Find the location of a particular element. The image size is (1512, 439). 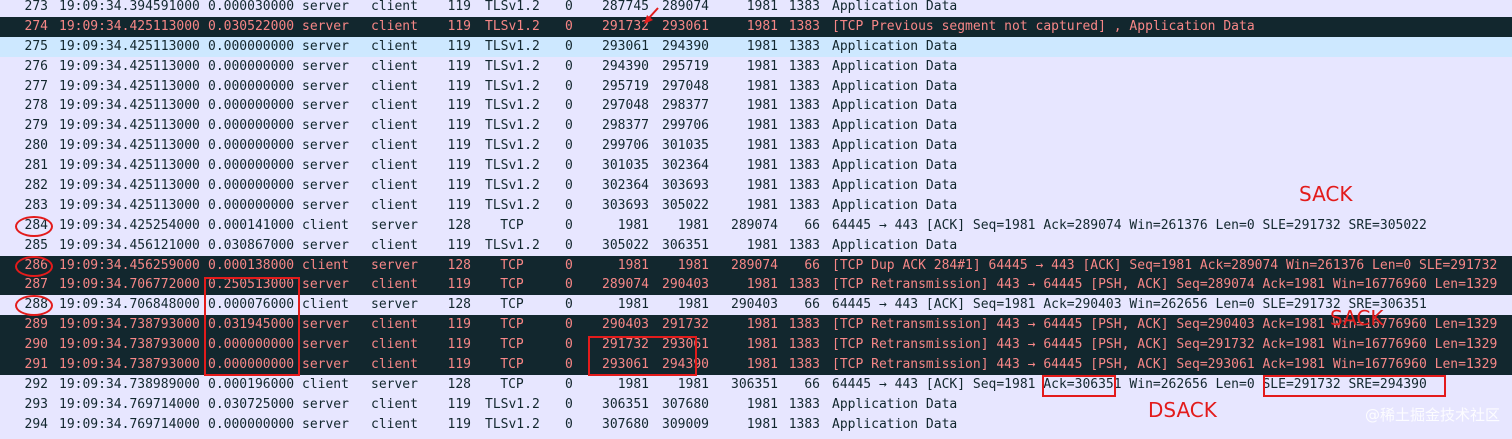

cell-delta: 0.030725000 is located at coordinates (251, 404).